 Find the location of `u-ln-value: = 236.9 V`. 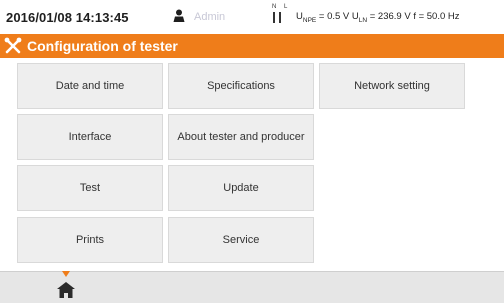

u-ln-value: = 236.9 V is located at coordinates (390, 16).